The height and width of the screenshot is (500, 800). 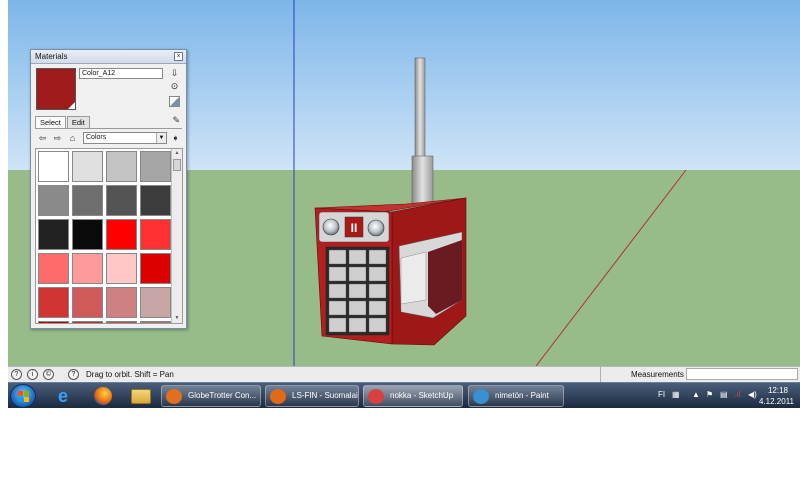 What do you see at coordinates (696, 395) in the screenshot?
I see `show-hidden-icons: ▲` at bounding box center [696, 395].